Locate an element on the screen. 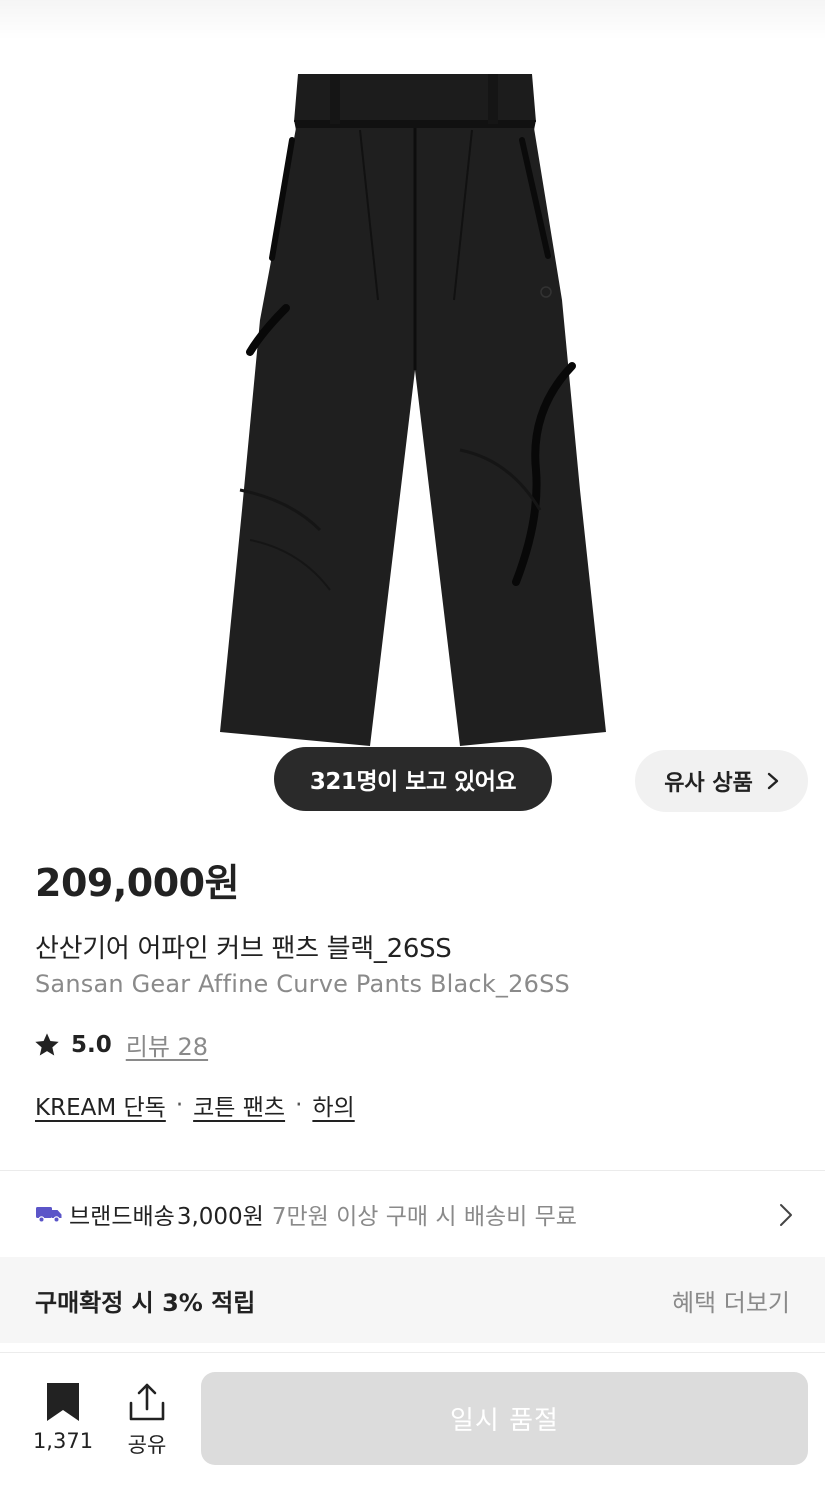 The height and width of the screenshot is (1500, 825). bookmark-count: 1,371 is located at coordinates (63, 1441).